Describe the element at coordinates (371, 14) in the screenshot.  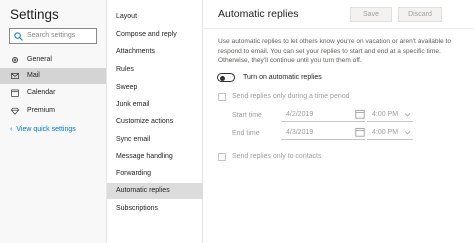
I see `save-button: Save` at that location.